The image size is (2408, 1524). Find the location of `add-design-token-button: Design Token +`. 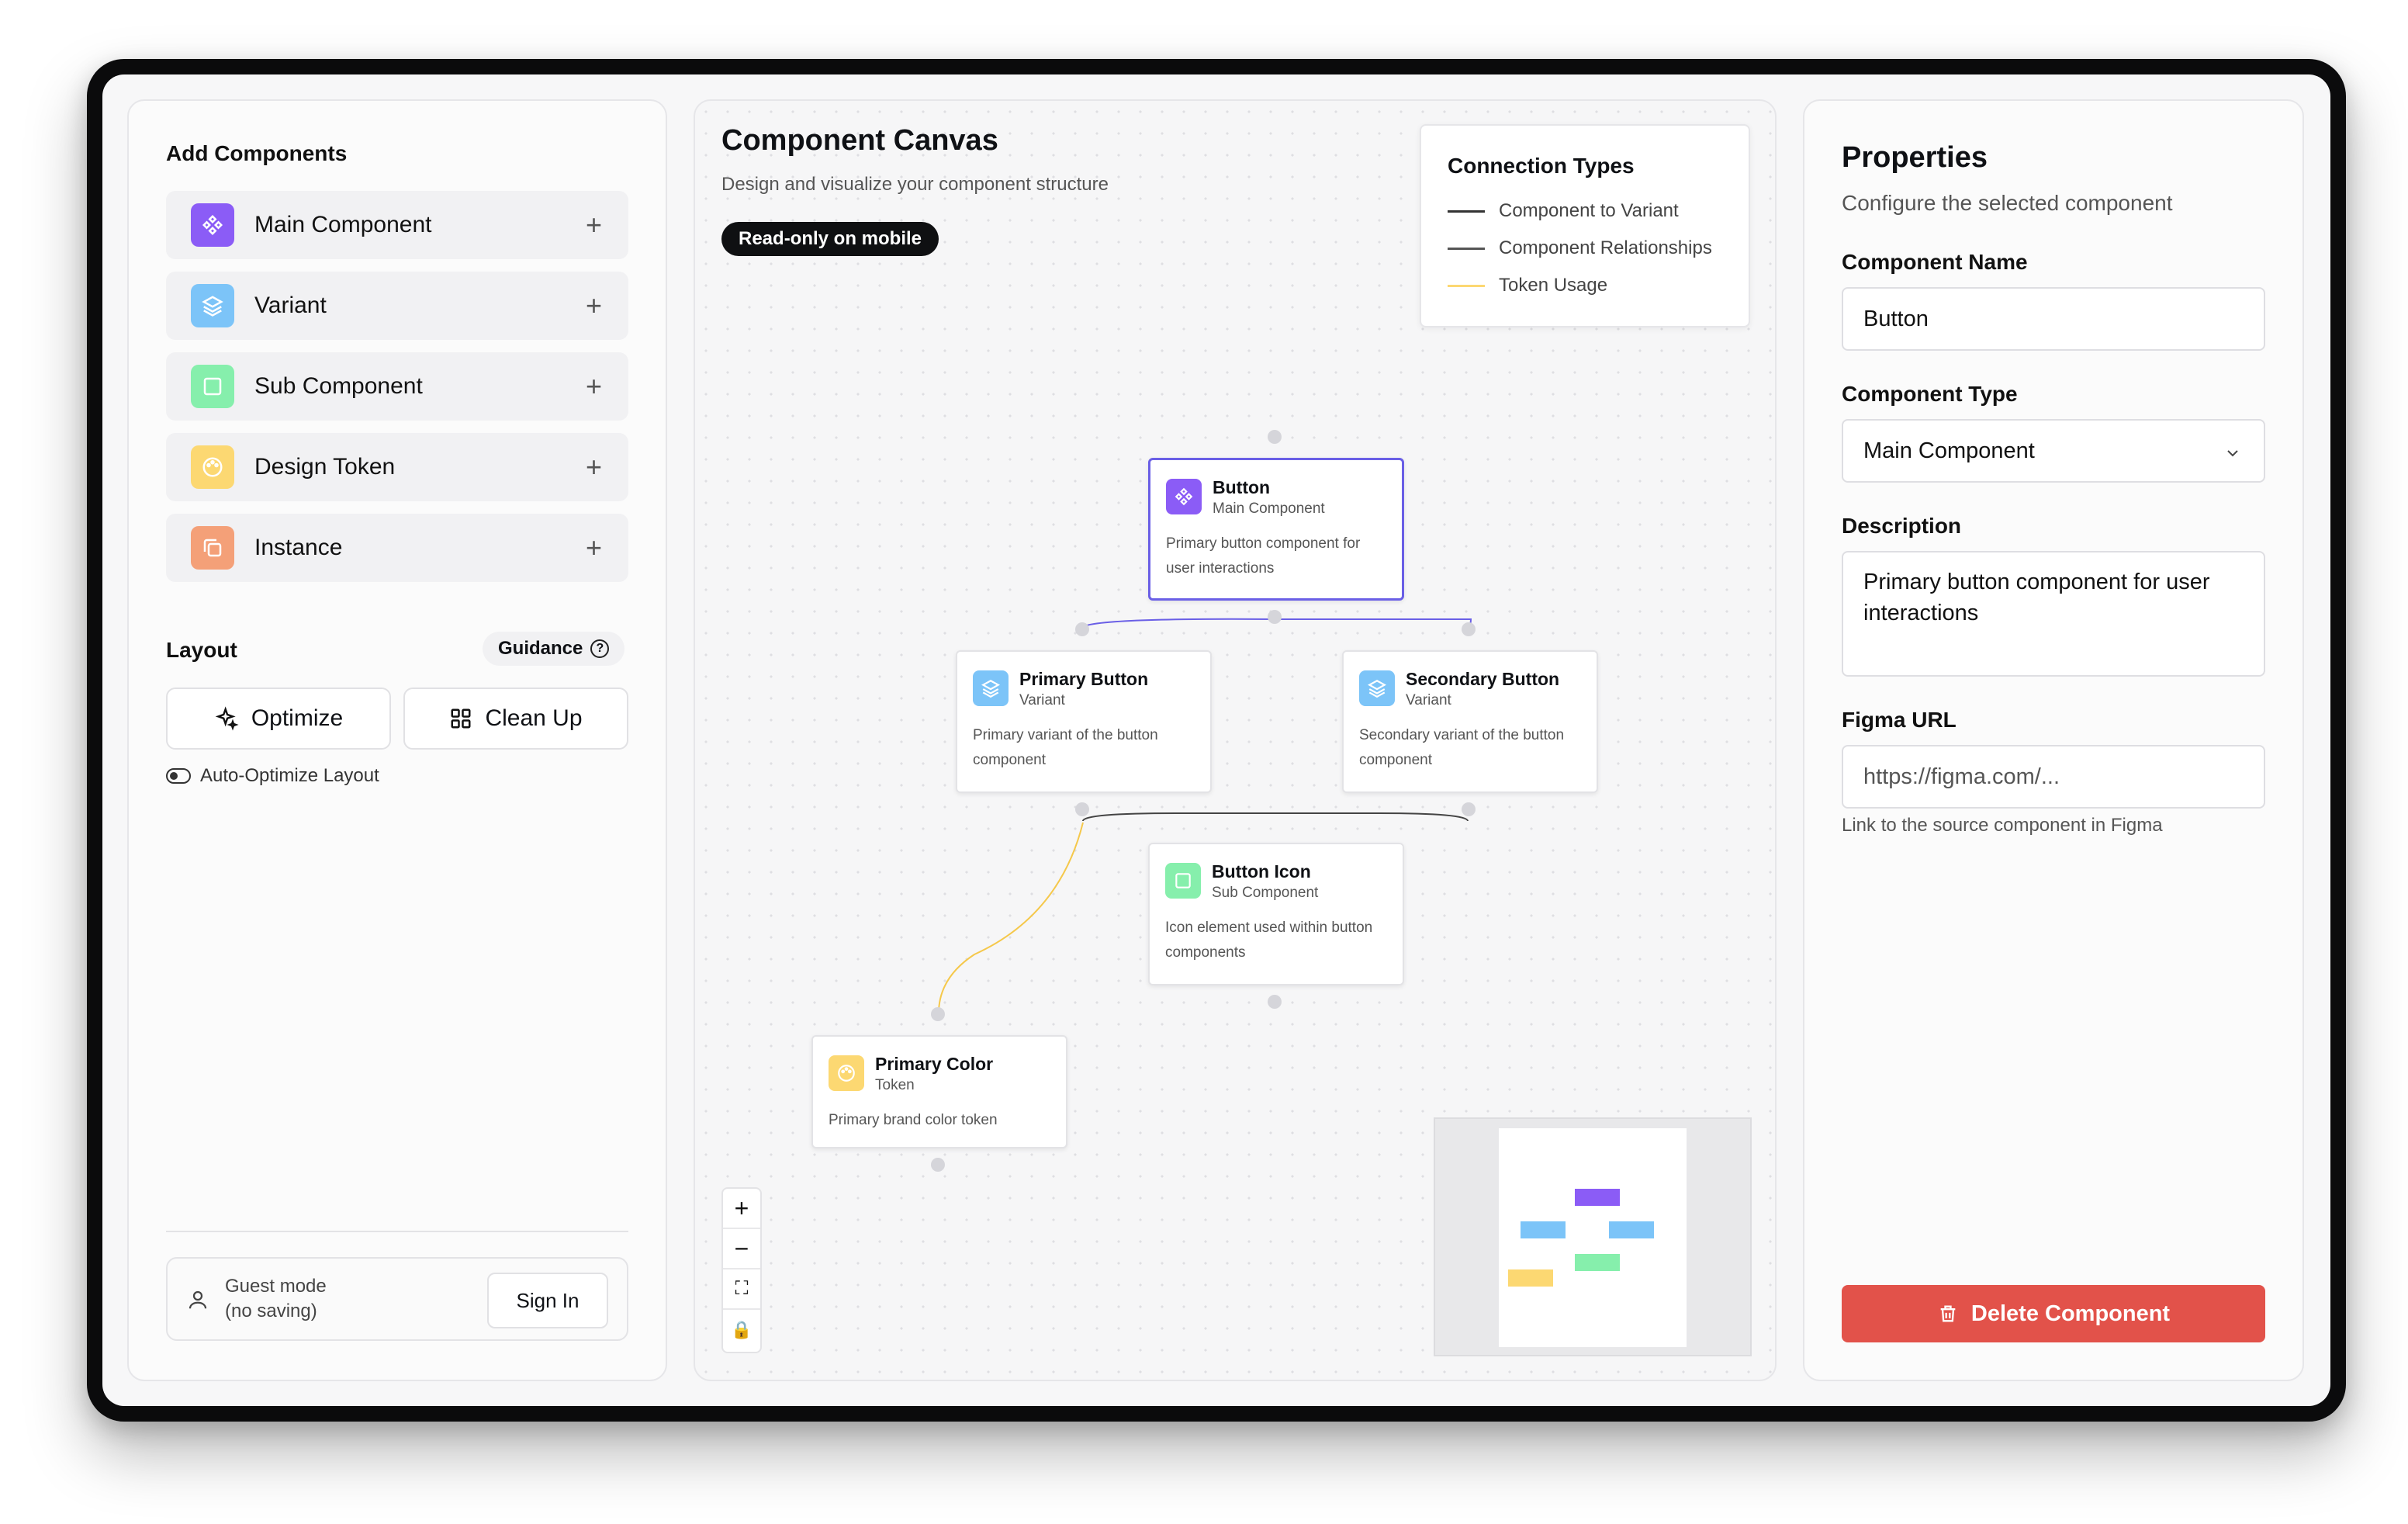

add-design-token-button: Design Token + is located at coordinates (397, 467).